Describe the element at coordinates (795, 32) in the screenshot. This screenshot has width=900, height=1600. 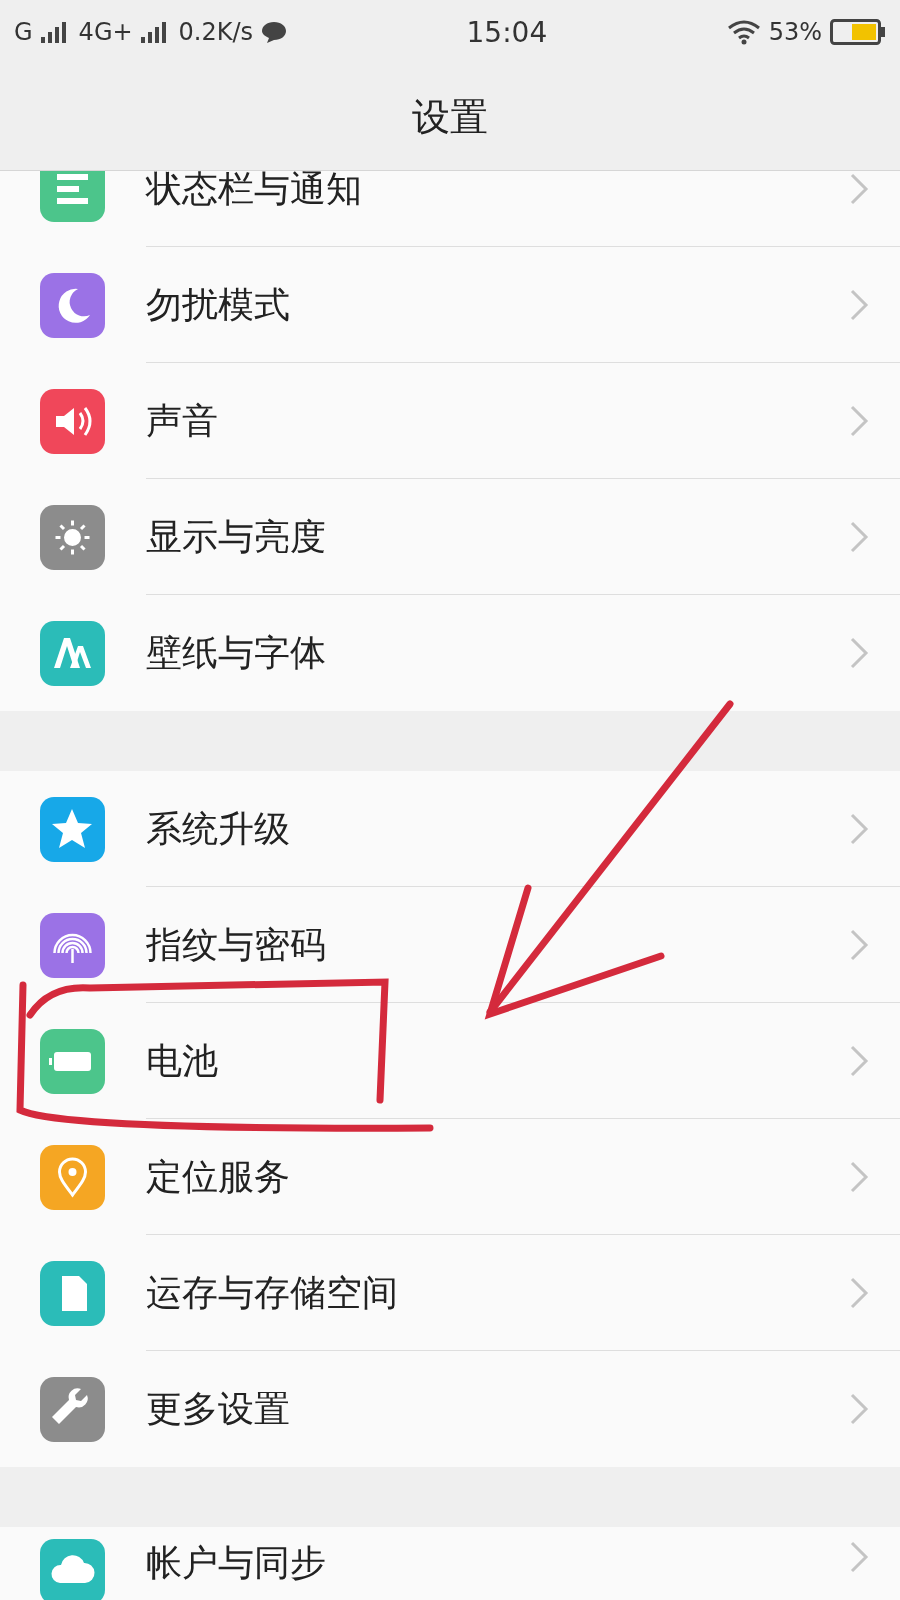
I see `battery-percent: 53%` at that location.